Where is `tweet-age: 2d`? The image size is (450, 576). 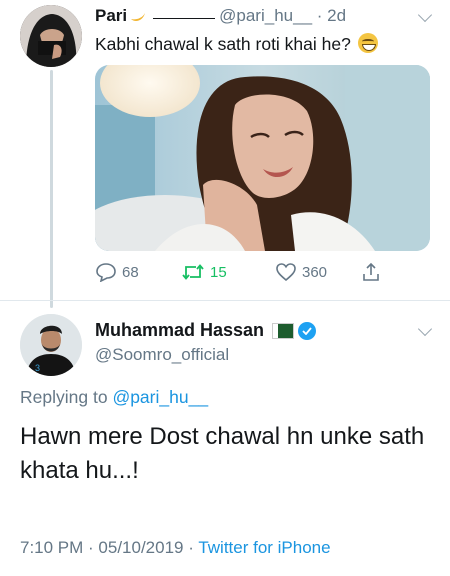
tweet-age: 2d is located at coordinates (337, 15).